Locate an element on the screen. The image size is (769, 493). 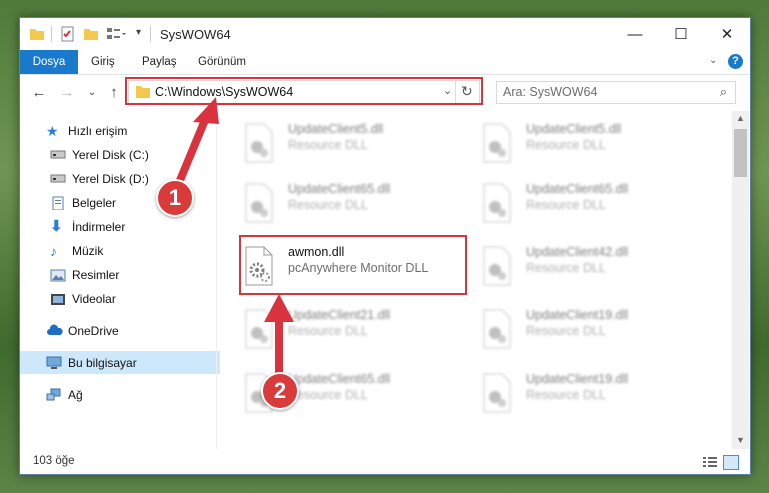
annotation-arrows is located at coordinates (233, 239).